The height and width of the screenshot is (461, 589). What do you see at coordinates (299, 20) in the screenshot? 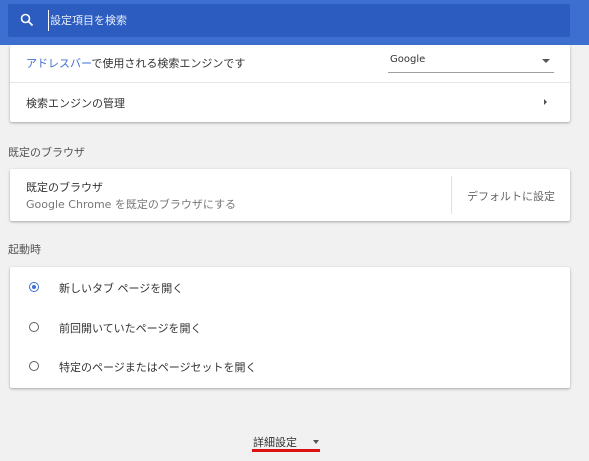
I see `search-input` at bounding box center [299, 20].